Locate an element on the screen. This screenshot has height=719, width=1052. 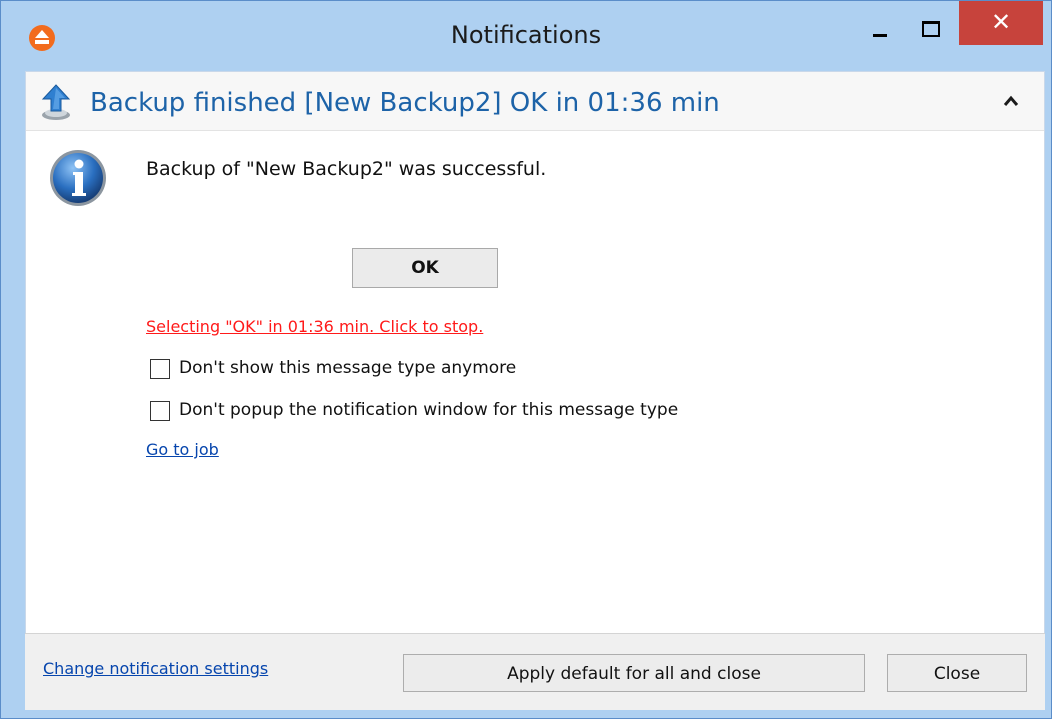
close-icon: ✕ is located at coordinates (1001, 22).